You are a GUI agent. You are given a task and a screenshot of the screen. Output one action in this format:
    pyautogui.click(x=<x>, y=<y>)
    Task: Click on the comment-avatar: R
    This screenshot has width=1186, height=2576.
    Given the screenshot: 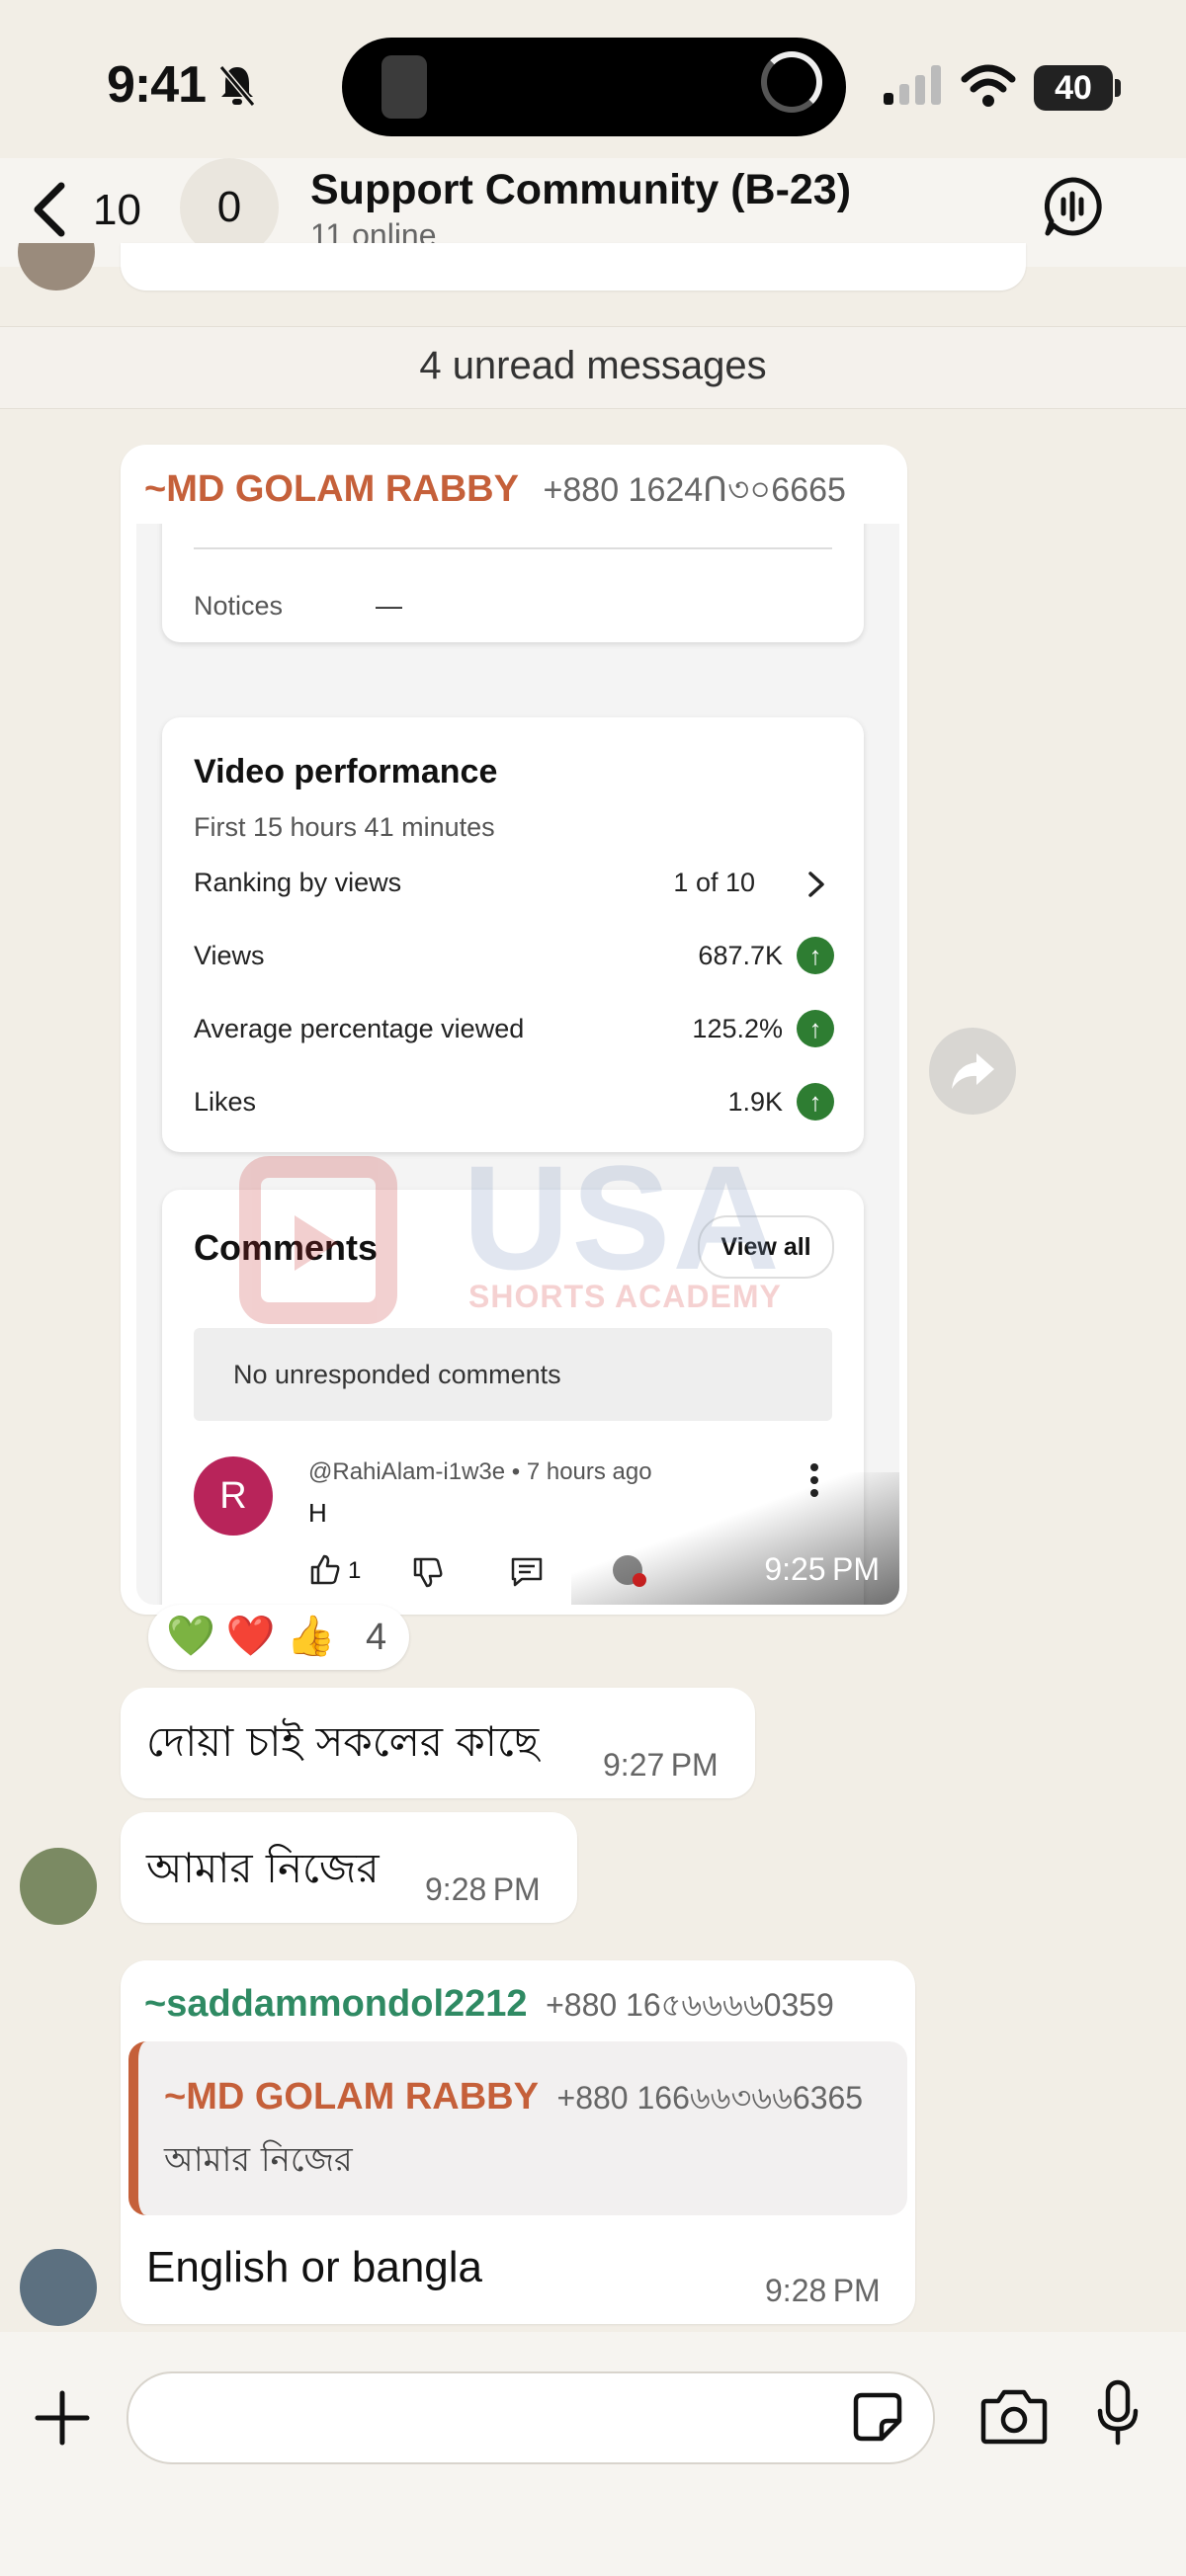 What is the action you would take?
    pyautogui.click(x=233, y=1496)
    